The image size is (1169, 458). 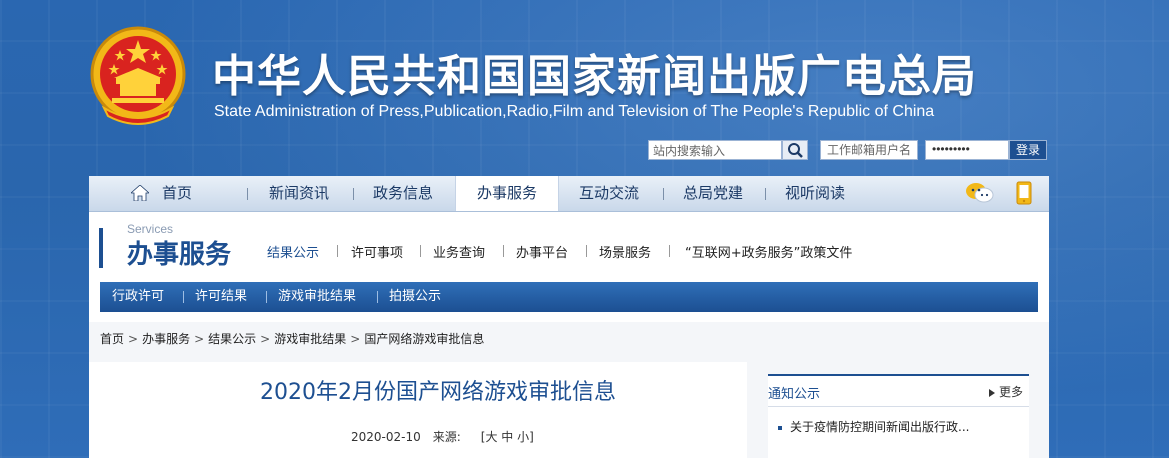 What do you see at coordinates (991, 392) in the screenshot?
I see `triangle-right-icon` at bounding box center [991, 392].